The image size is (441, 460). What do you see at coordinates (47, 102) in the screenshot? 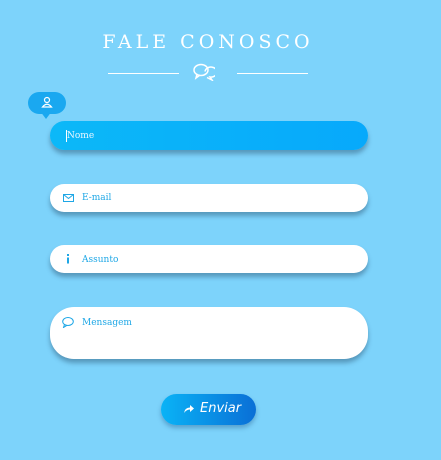
I see `user-icon` at bounding box center [47, 102].